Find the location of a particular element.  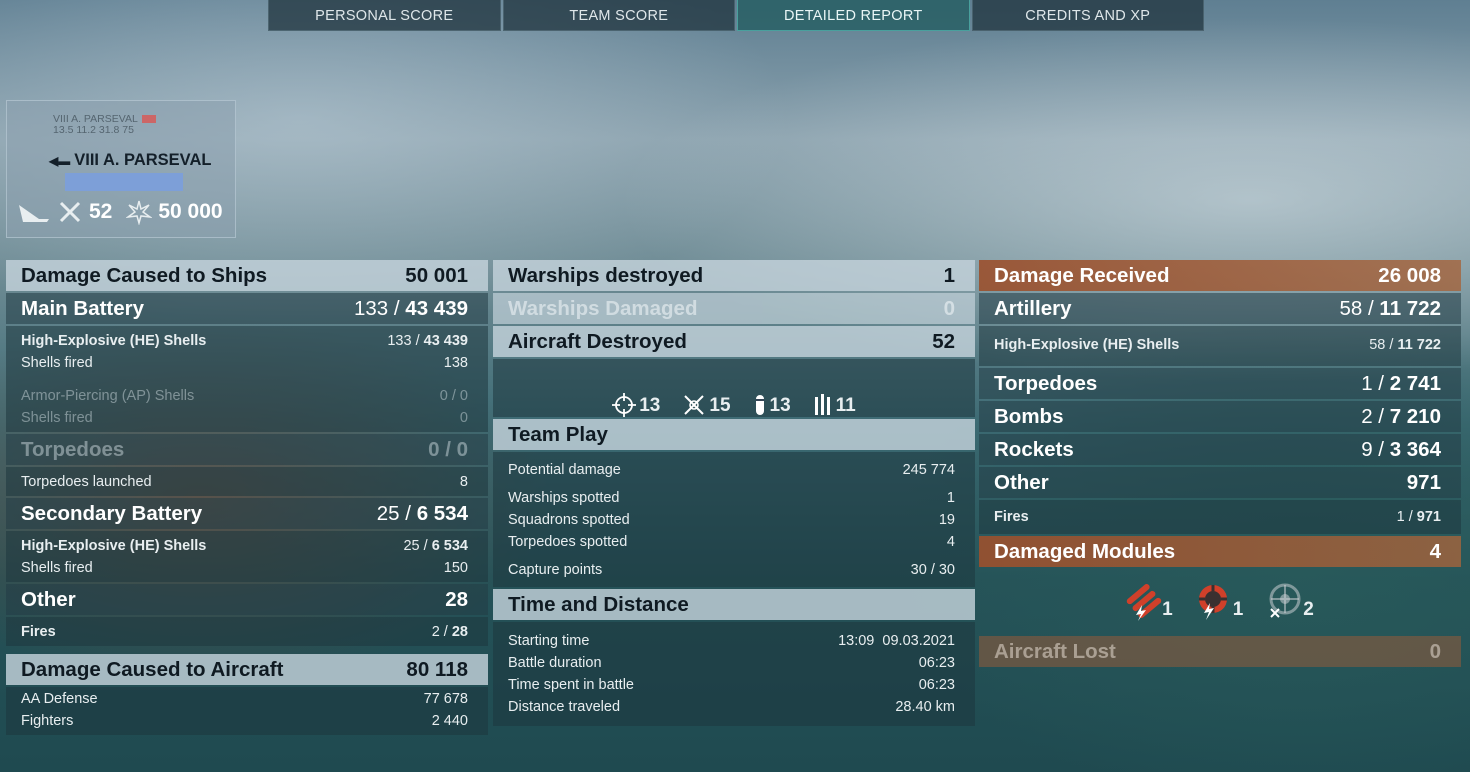

he-sec-row: High-Explosive (HE) Shells 25 / 6 534 is located at coordinates (247, 546).